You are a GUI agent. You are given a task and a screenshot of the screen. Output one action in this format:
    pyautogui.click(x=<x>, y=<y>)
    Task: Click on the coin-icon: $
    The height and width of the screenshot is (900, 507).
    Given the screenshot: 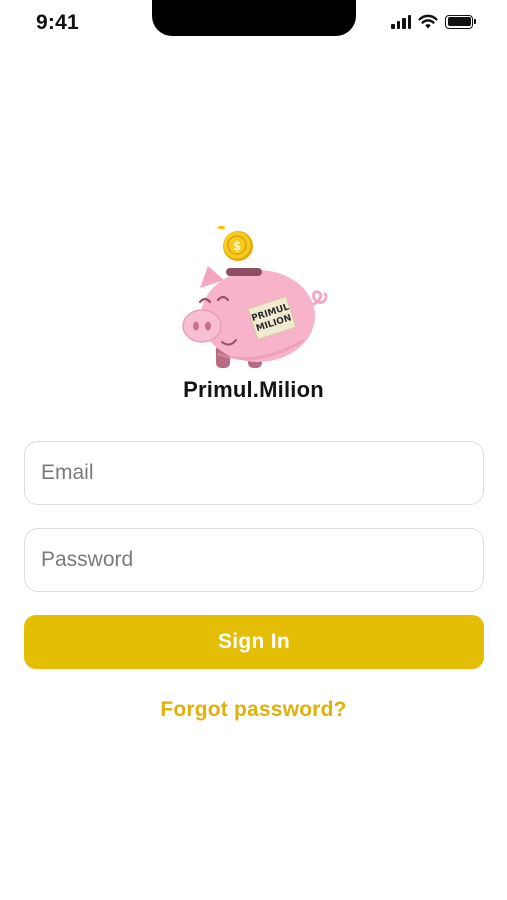 What is the action you would take?
    pyautogui.click(x=235, y=243)
    